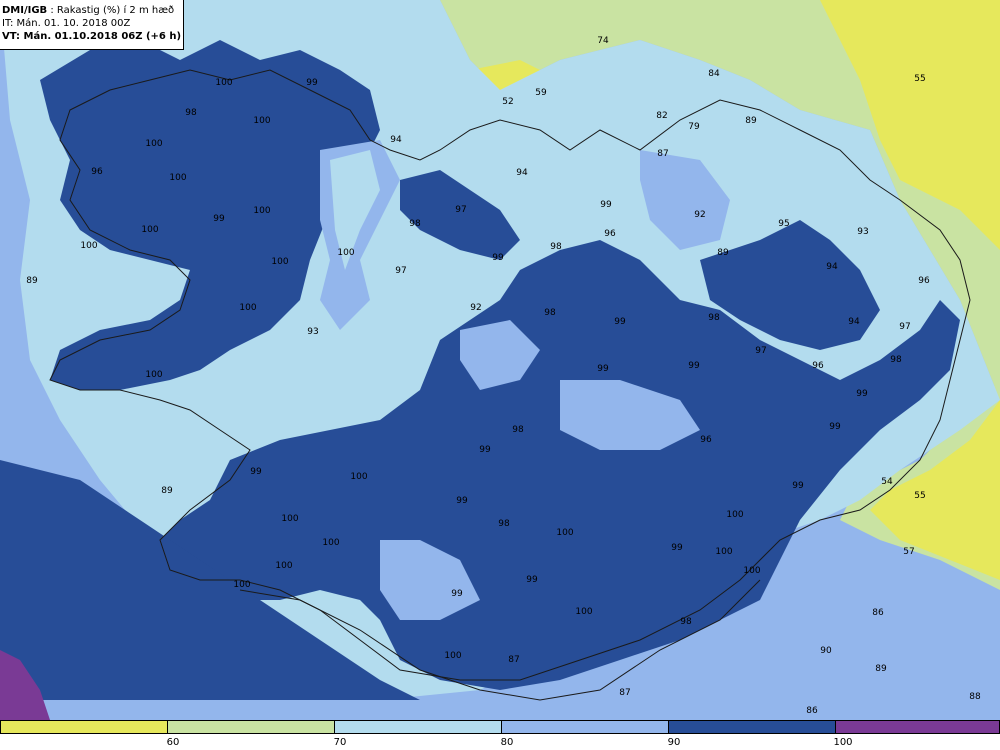 This screenshot has height=750, width=1000. Describe the element at coordinates (714, 74) in the screenshot. I see `humidity-value-label: 84` at that location.